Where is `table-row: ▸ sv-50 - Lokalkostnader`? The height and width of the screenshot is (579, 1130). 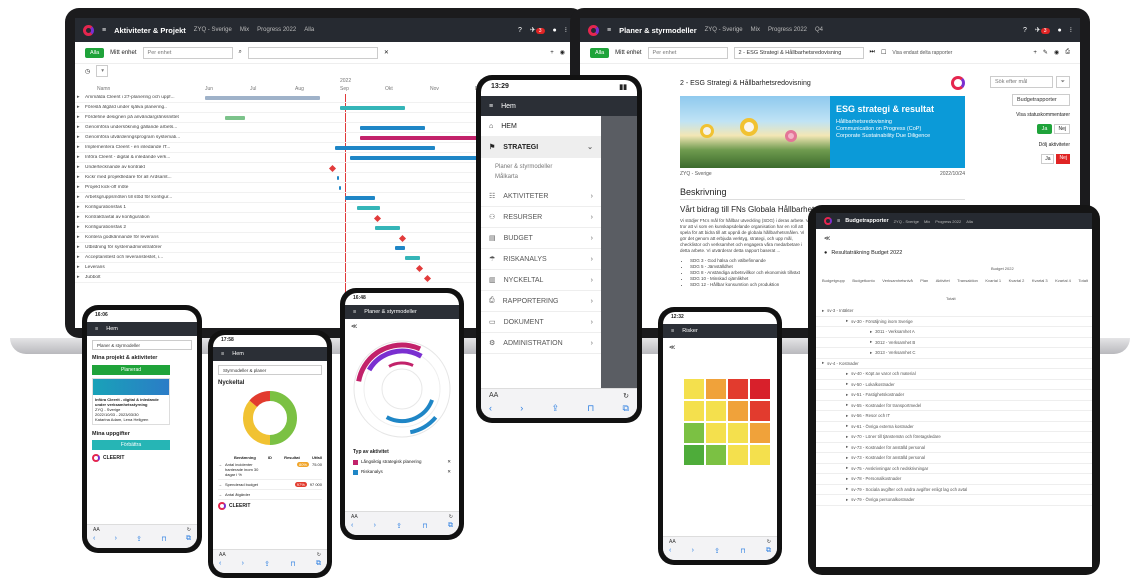 table-row: ▸ sv-50 - Lokalkostnader is located at coordinates (954, 385).